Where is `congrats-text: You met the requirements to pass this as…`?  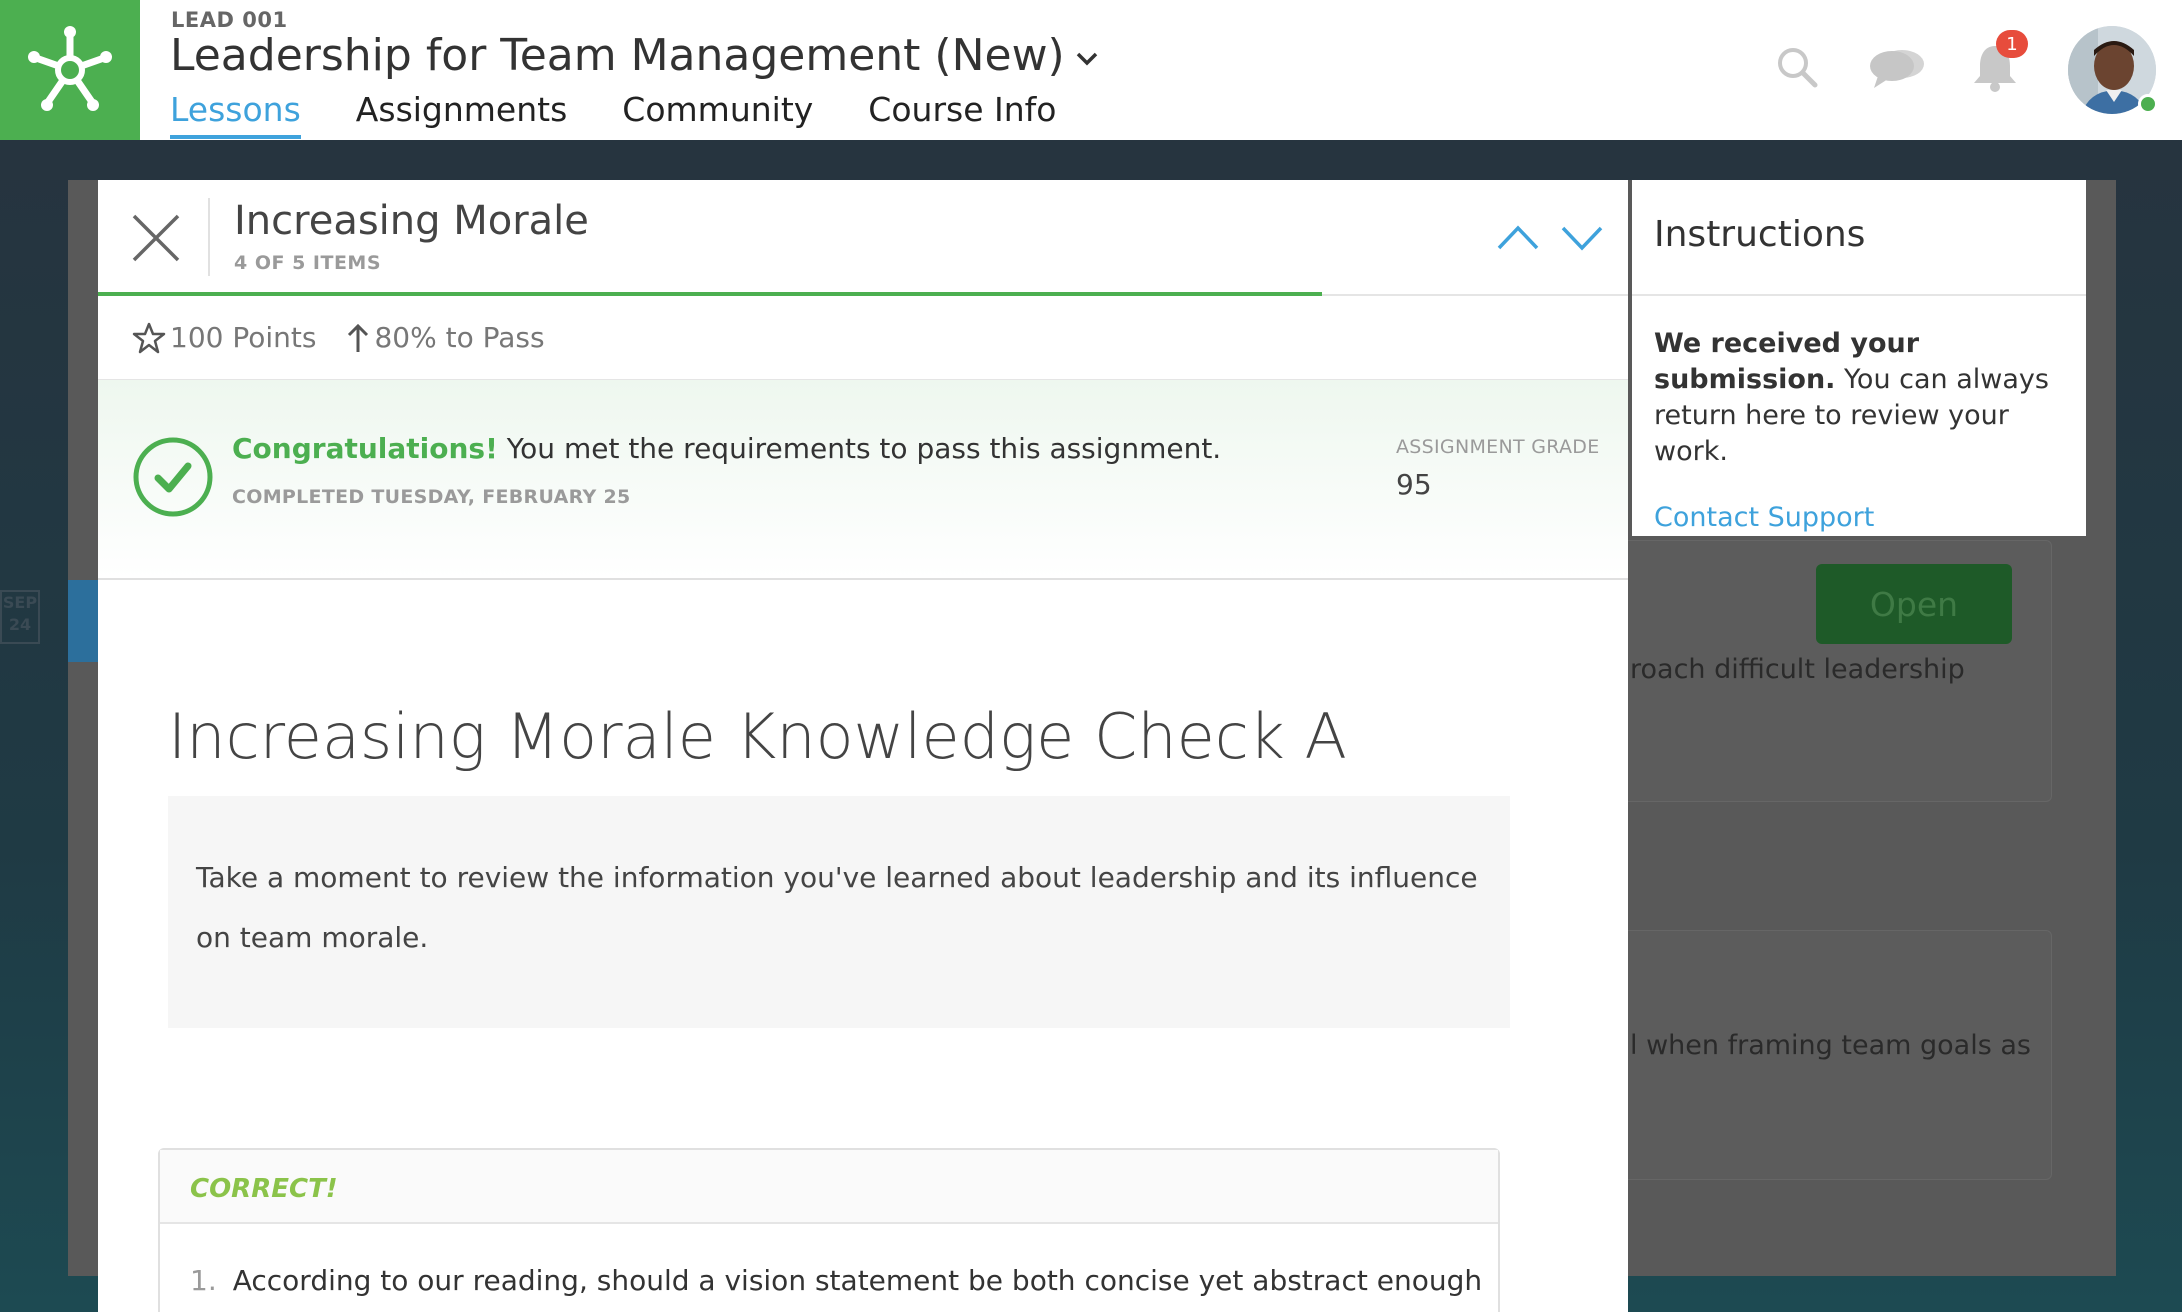
congrats-text: You met the requirements to pass this as… is located at coordinates (859, 448).